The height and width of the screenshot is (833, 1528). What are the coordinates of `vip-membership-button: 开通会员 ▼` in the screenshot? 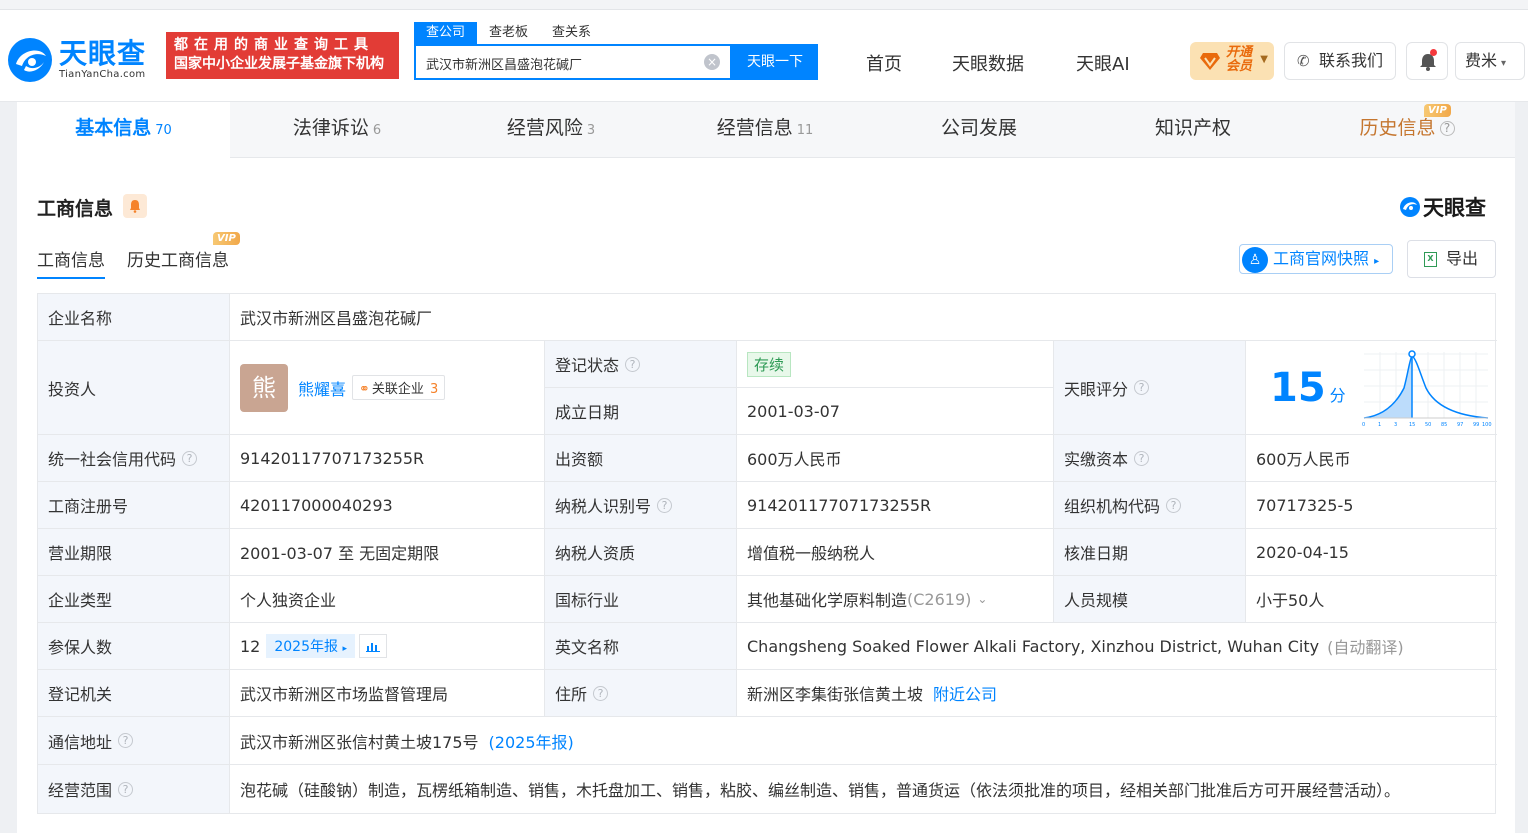 It's located at (1232, 61).